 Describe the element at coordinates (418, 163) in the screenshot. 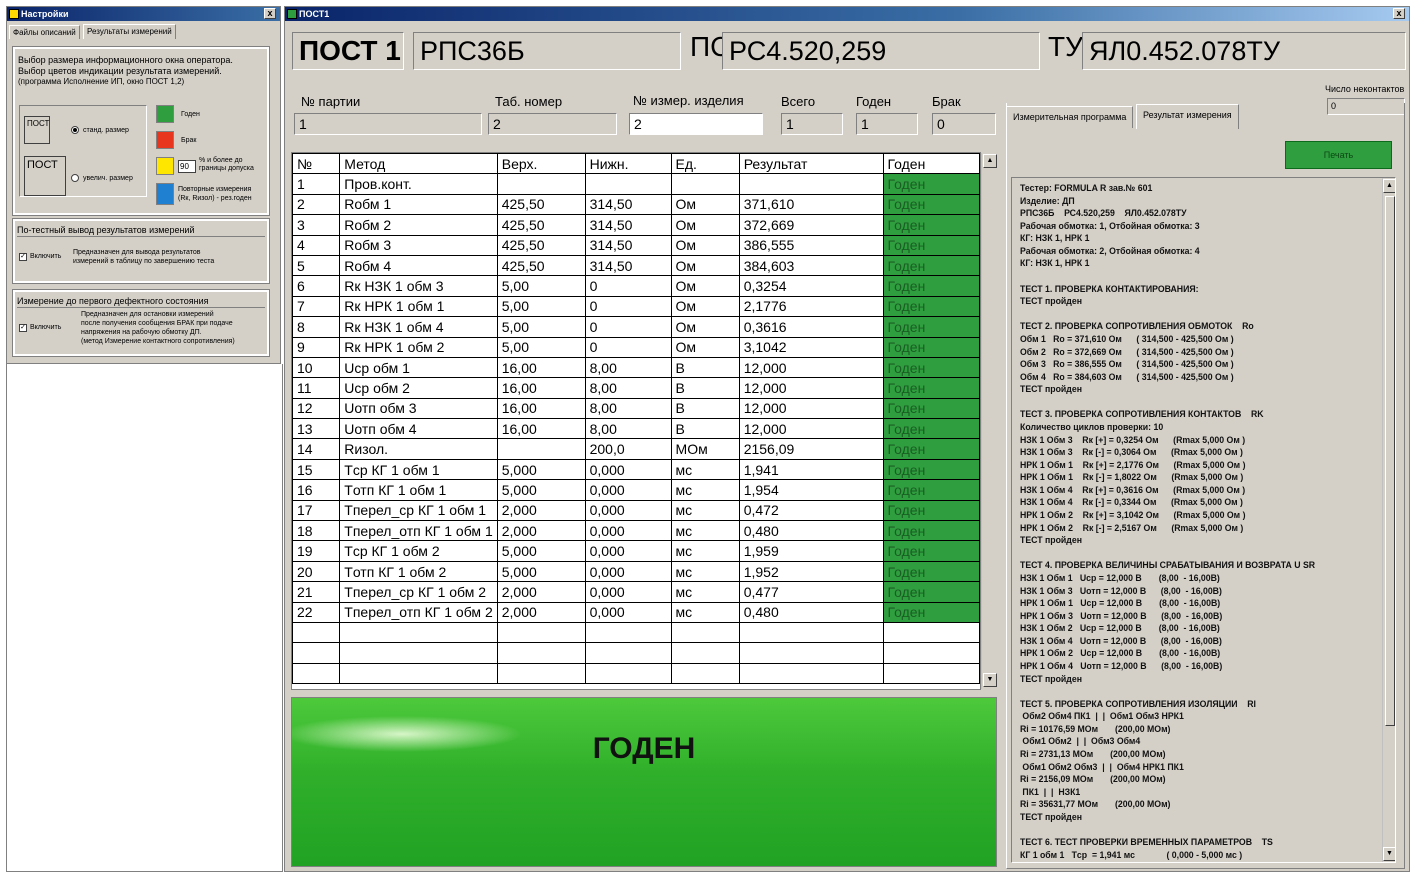

I see `column-header: Метод` at that location.